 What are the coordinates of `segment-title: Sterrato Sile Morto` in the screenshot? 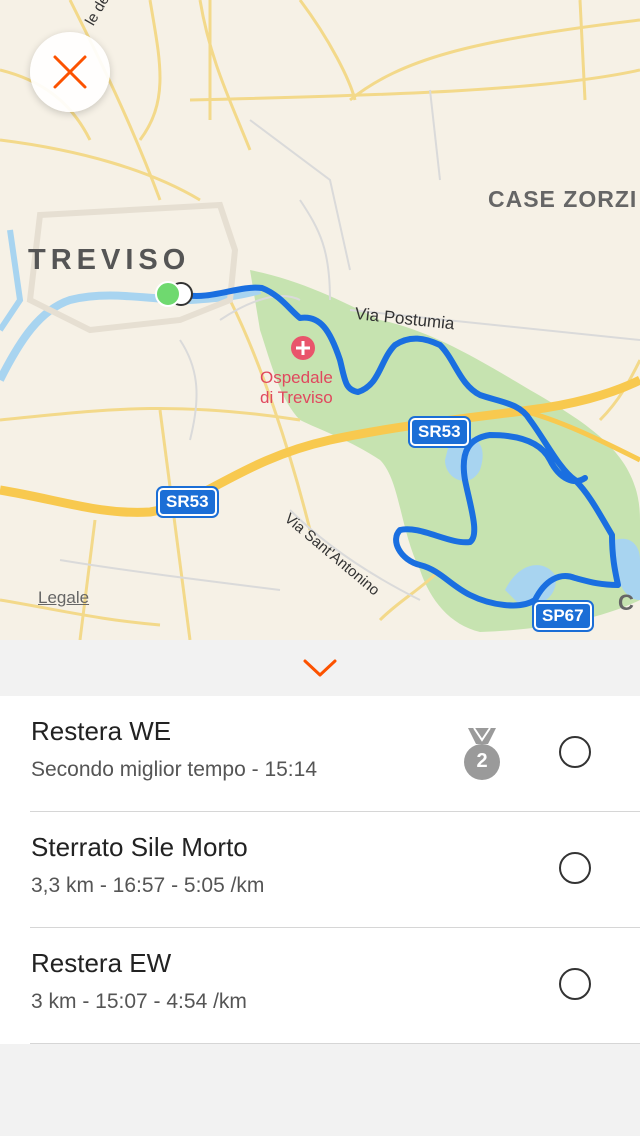 It's located at (139, 847).